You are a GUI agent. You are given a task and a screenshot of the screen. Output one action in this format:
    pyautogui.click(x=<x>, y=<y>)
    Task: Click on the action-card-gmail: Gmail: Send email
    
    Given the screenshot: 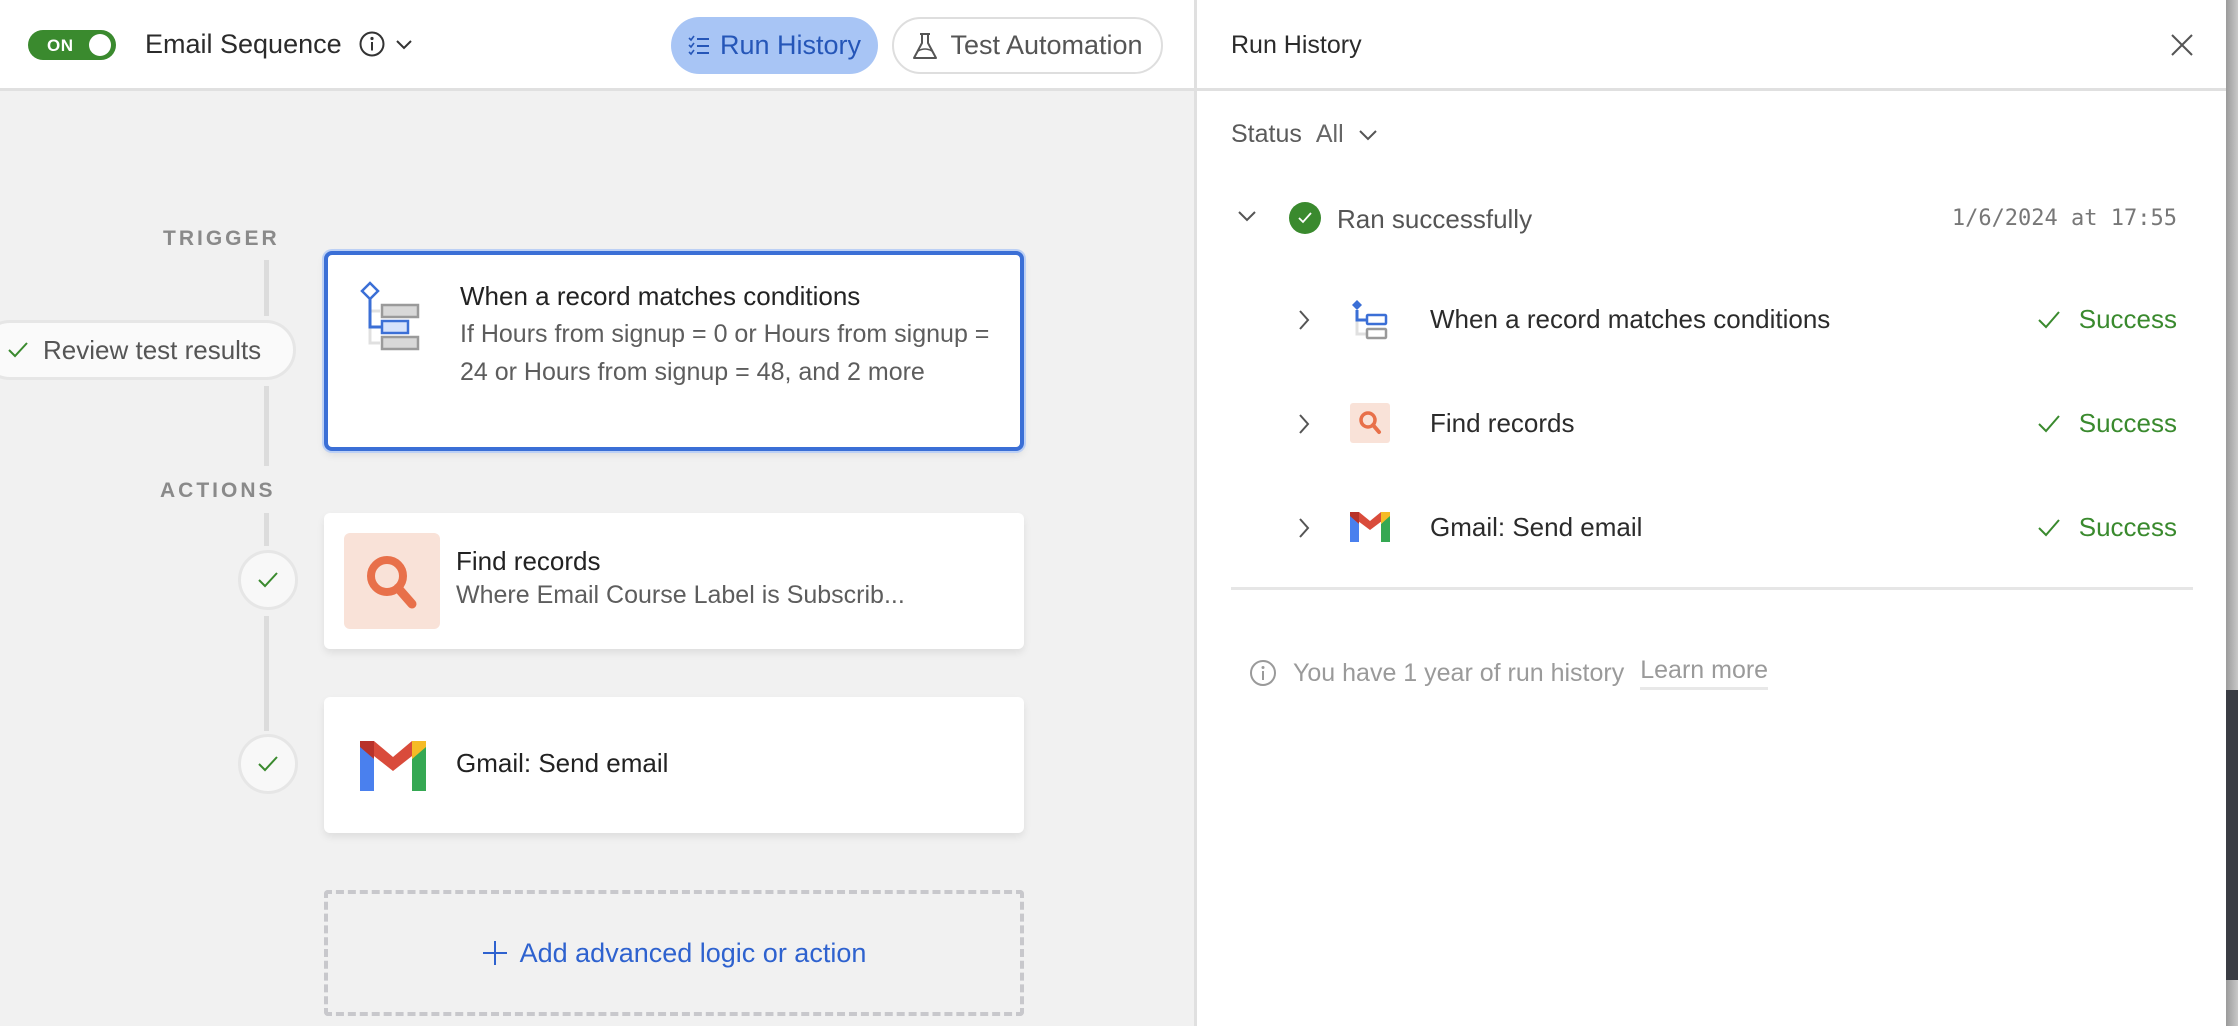 What is the action you would take?
    pyautogui.click(x=674, y=765)
    